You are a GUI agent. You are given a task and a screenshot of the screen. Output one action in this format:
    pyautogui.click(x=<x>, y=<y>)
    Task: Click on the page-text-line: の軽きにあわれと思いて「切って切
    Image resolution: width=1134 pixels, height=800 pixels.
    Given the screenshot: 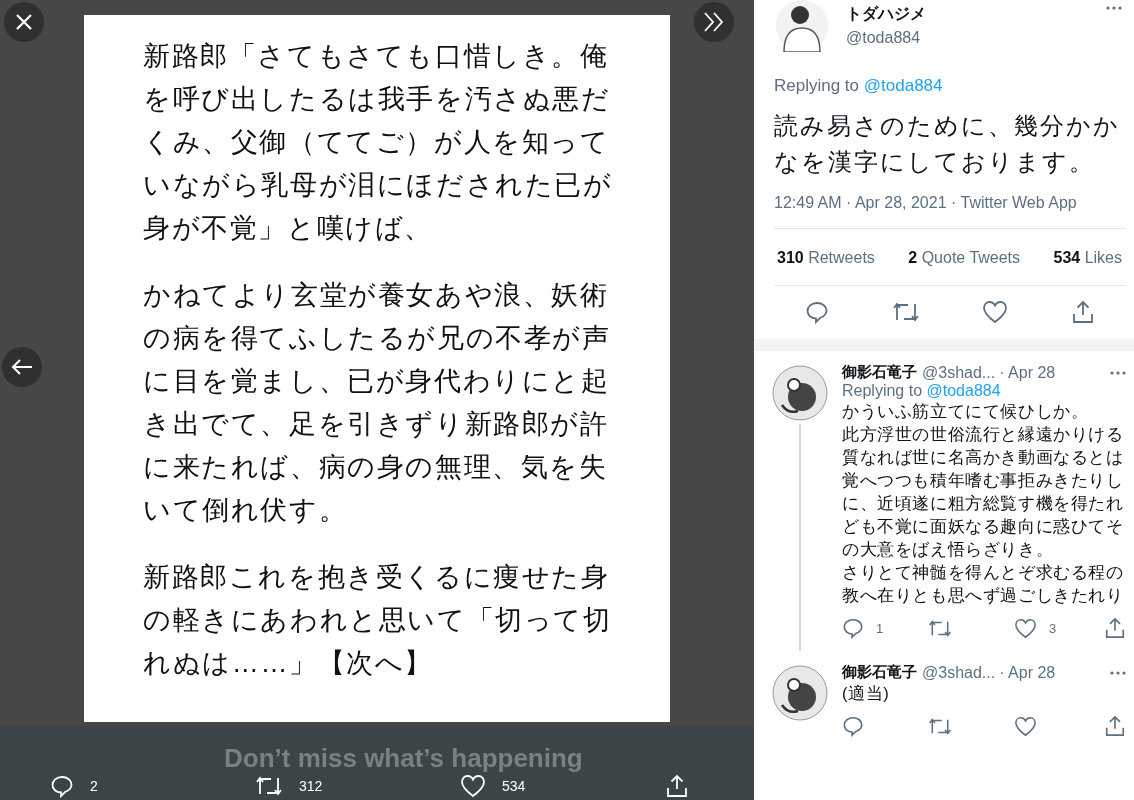 What is the action you would take?
    pyautogui.click(x=377, y=620)
    